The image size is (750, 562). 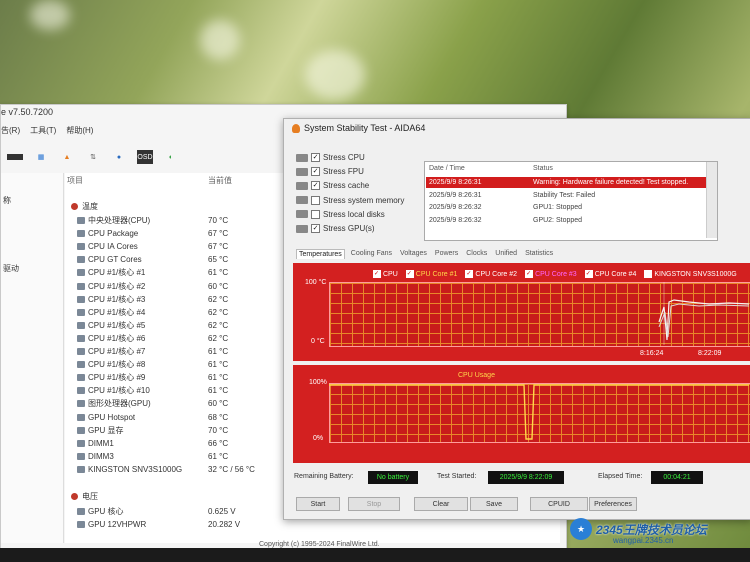 What do you see at coordinates (93, 157) in the screenshot?
I see `sensor-icon: ⇅` at bounding box center [93, 157].